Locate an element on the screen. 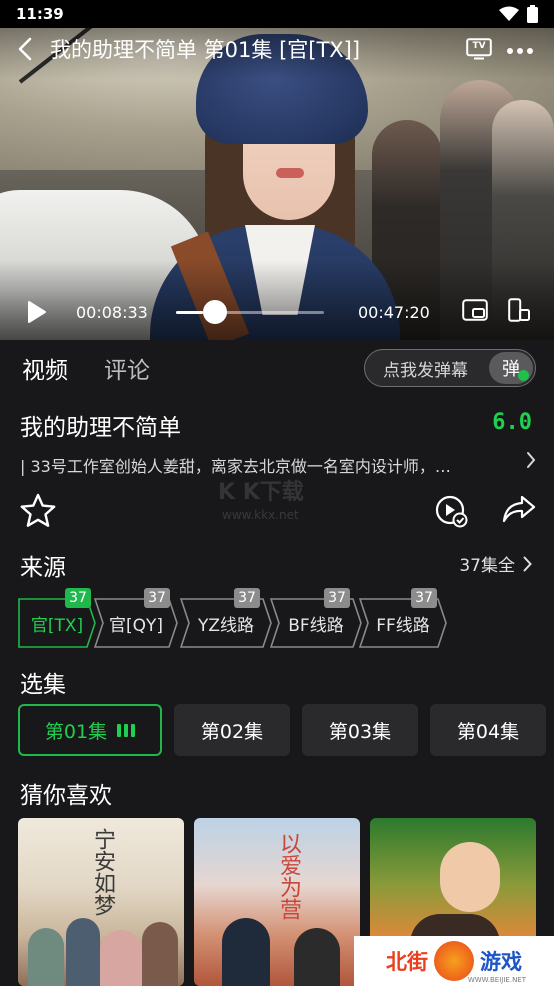 This screenshot has width=554, height=986. episode-label: 第03集 is located at coordinates (360, 731).